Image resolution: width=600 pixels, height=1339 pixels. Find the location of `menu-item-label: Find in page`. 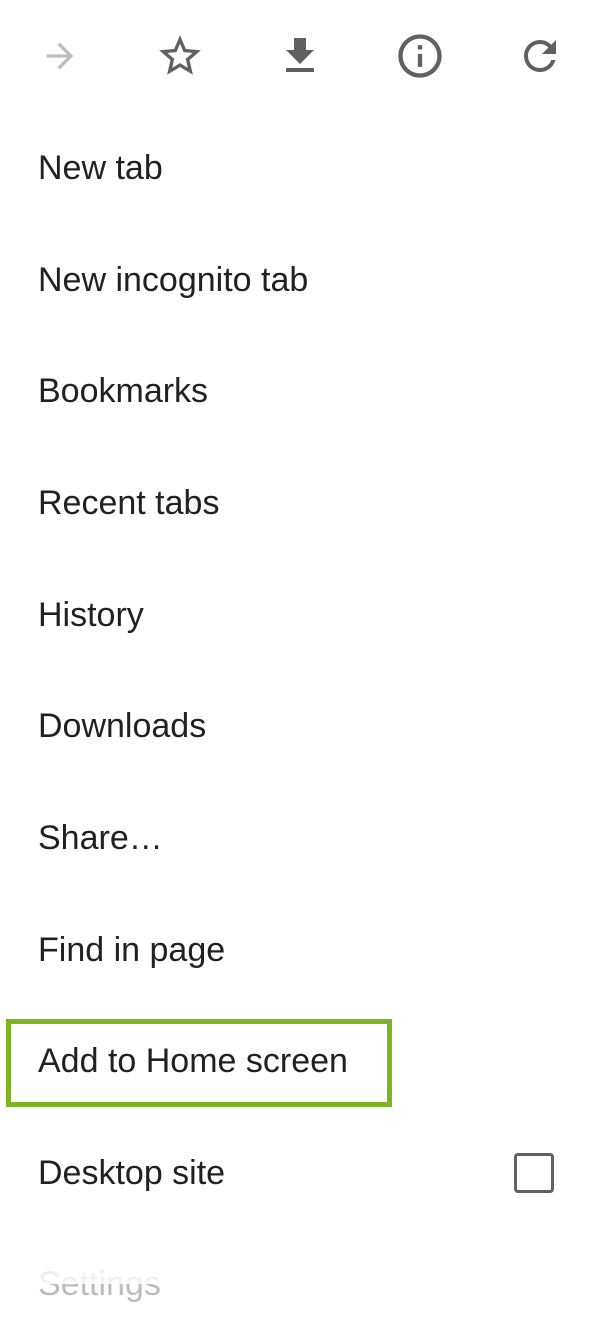

menu-item-label: Find in page is located at coordinates (132, 949).